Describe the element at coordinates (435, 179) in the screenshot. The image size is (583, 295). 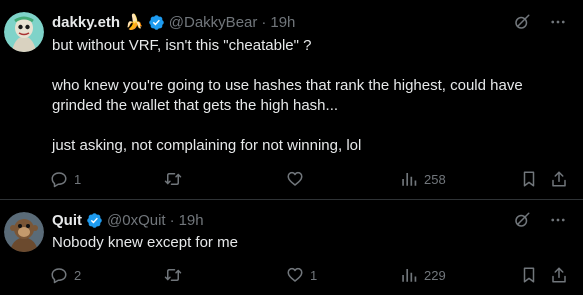
I see `view-count: 258` at that location.